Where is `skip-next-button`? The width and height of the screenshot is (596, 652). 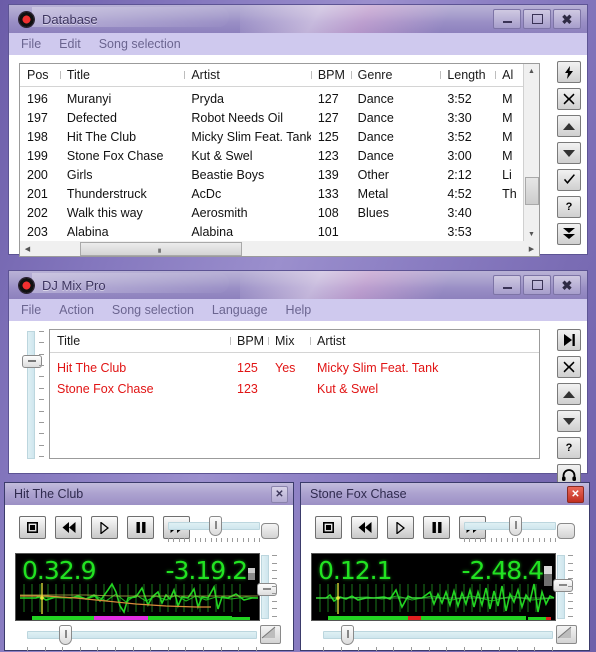 skip-next-button is located at coordinates (569, 340).